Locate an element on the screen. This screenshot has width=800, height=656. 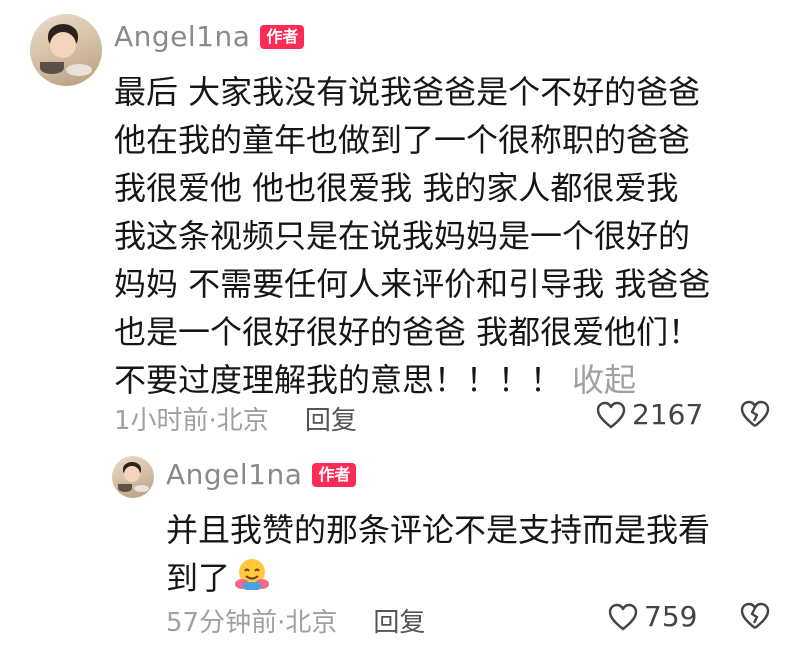
timestamp-location: 1小时前·北京 is located at coordinates (191, 421).